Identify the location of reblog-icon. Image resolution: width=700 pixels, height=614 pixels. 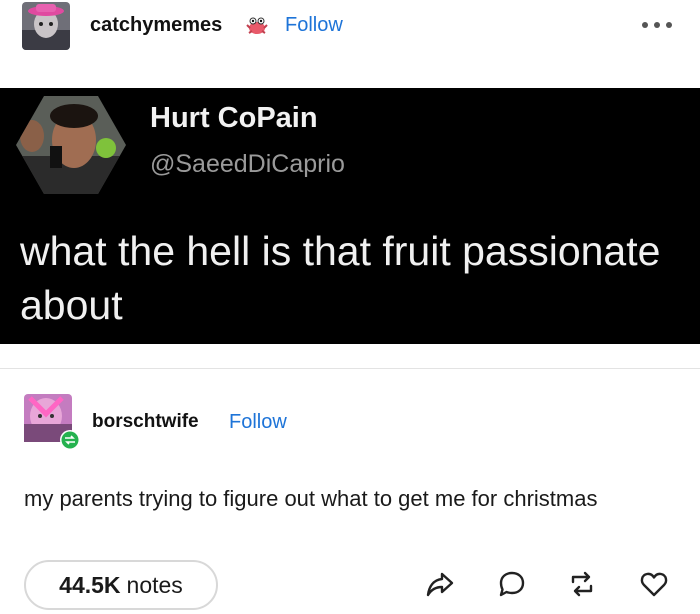
(582, 584).